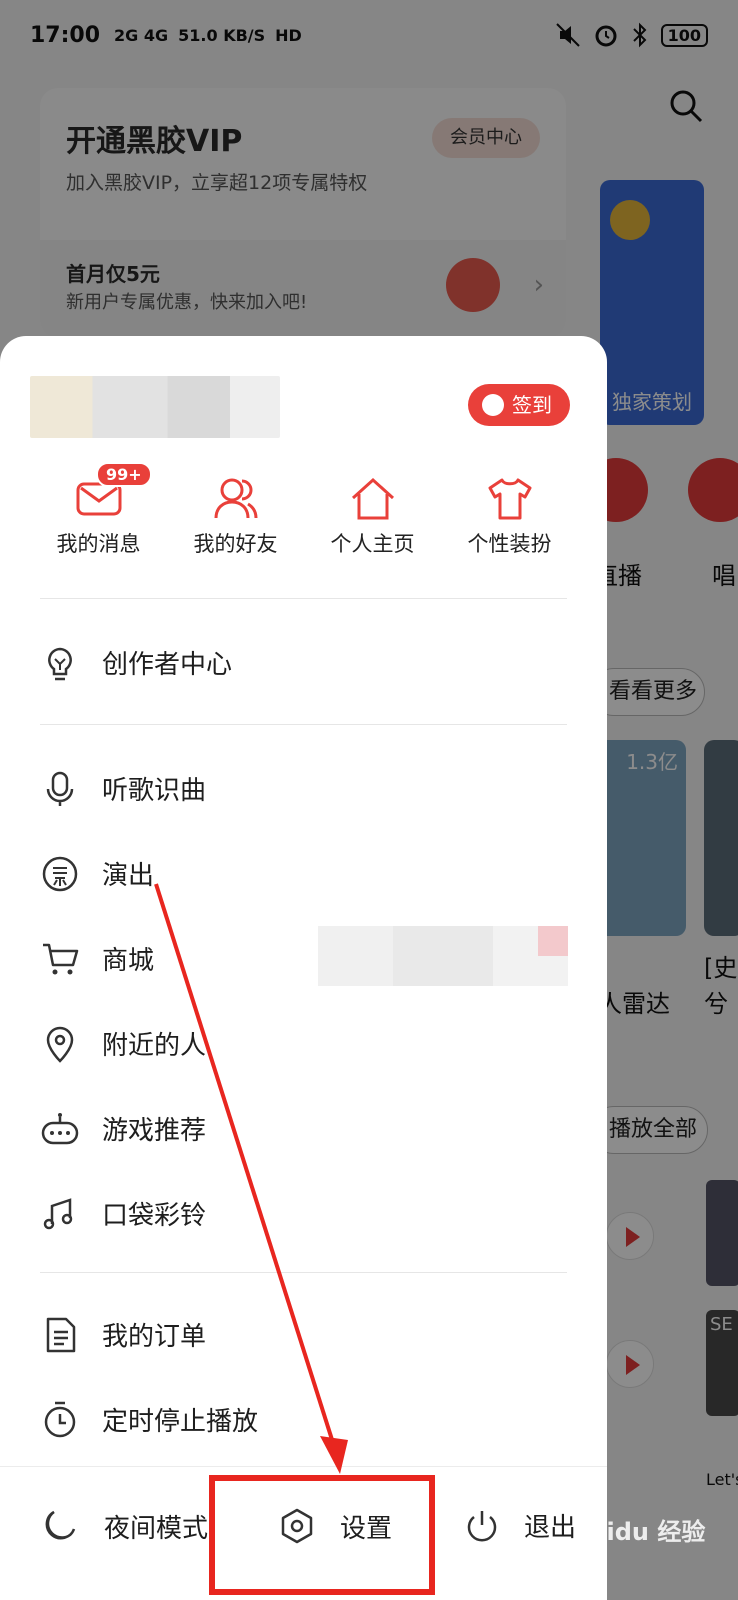 This screenshot has width=738, height=1600. Describe the element at coordinates (550, 1528) in the screenshot. I see `exit-label: 退出` at that location.